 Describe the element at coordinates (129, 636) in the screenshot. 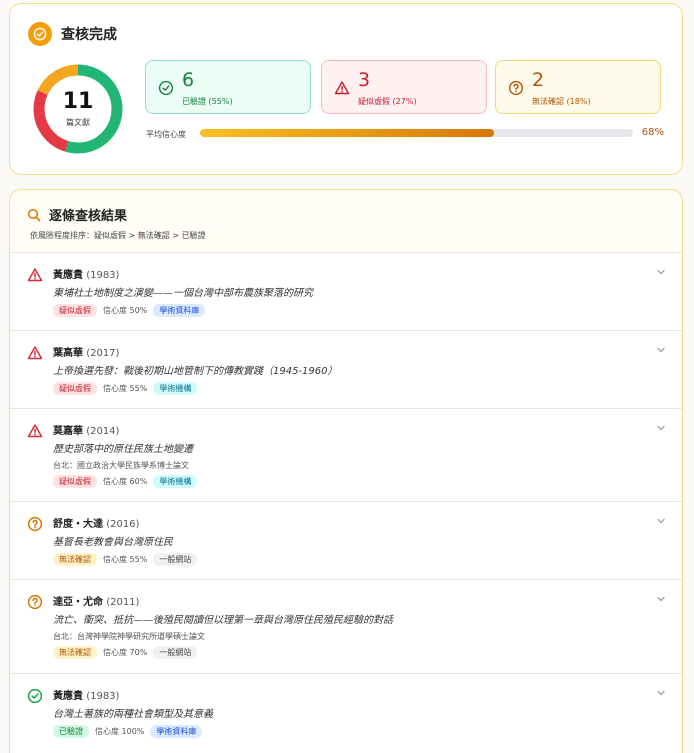

I see `result-source: 台北：台灣神學院神學研究所道學碩士論文` at that location.